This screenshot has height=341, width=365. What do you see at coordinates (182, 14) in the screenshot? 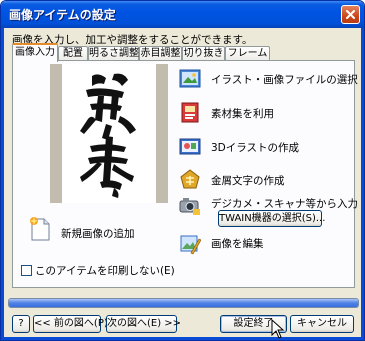
I see `title-bar: 画像アイテムの設定` at bounding box center [182, 14].